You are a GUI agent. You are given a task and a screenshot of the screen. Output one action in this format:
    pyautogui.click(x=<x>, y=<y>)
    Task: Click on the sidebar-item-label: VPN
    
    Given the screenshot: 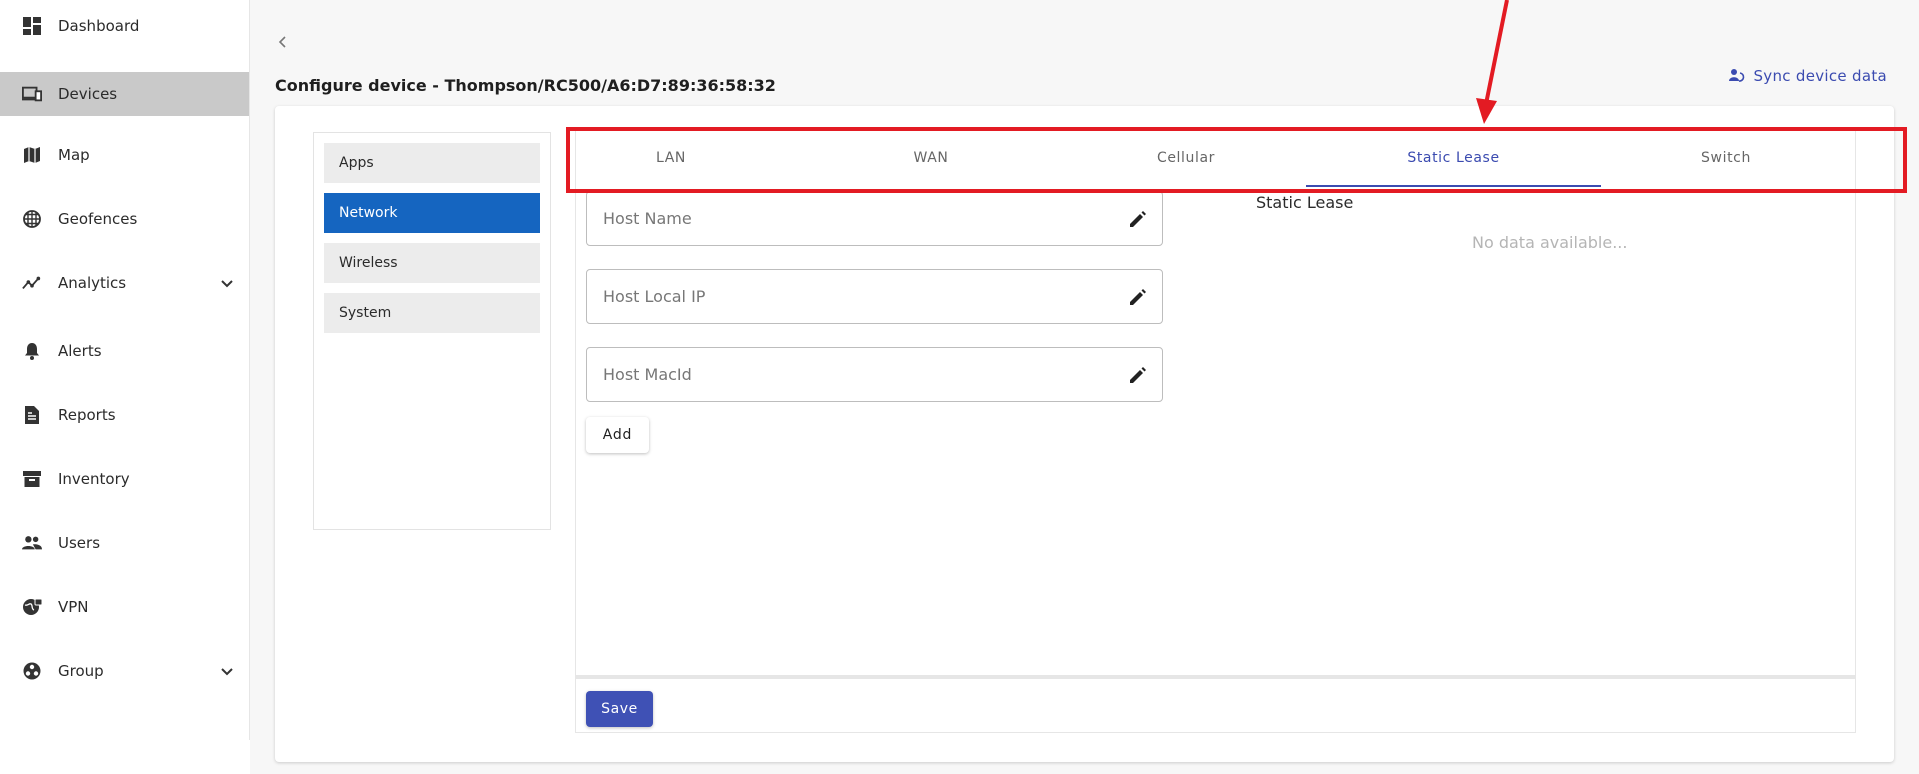 What is the action you would take?
    pyautogui.click(x=73, y=607)
    